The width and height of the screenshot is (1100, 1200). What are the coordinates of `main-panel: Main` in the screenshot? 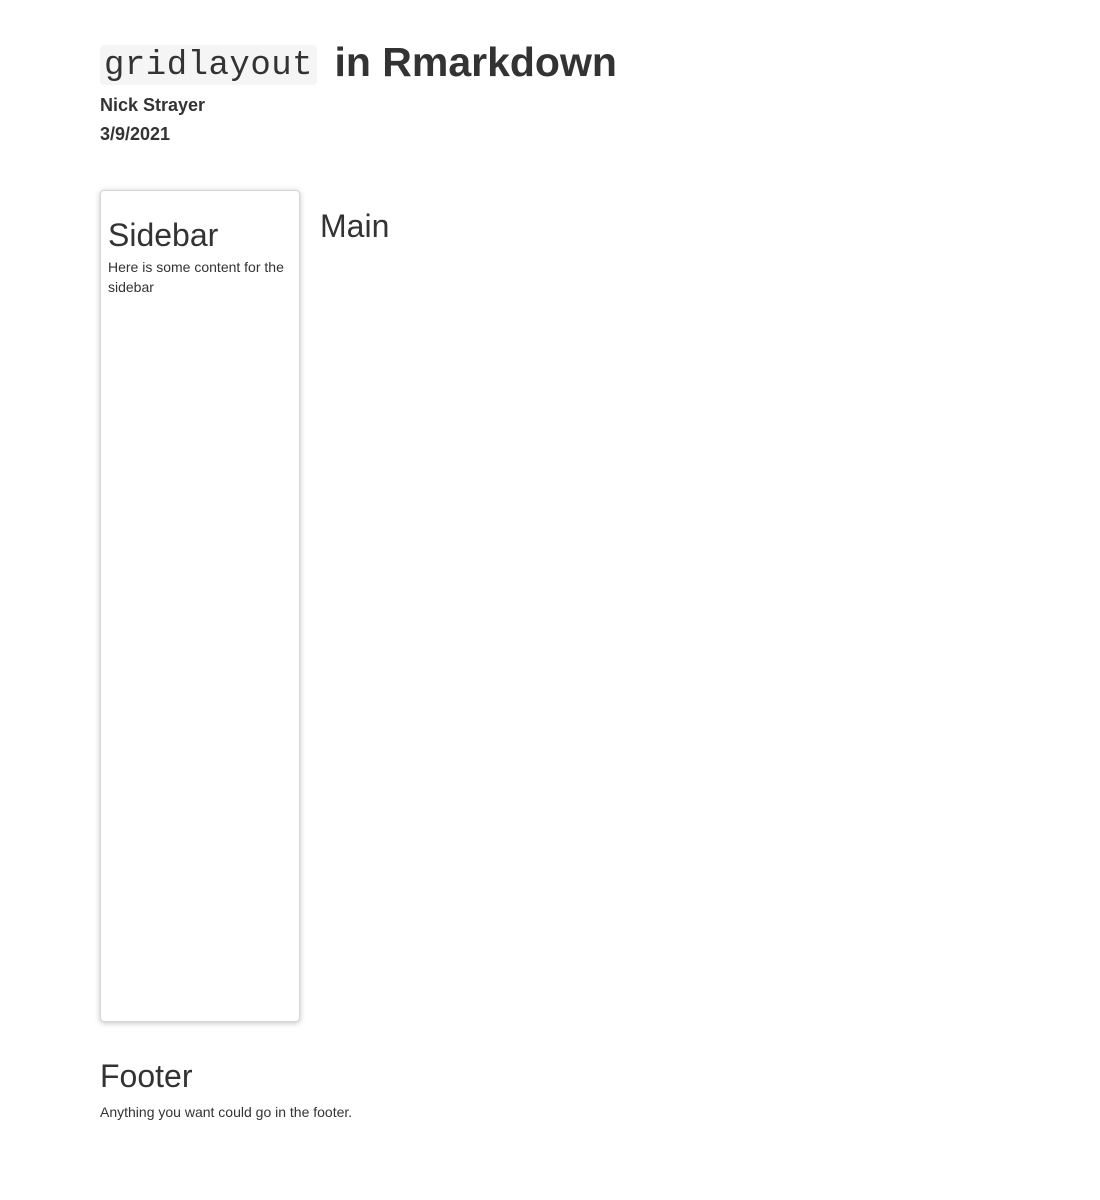 It's located at (354, 226).